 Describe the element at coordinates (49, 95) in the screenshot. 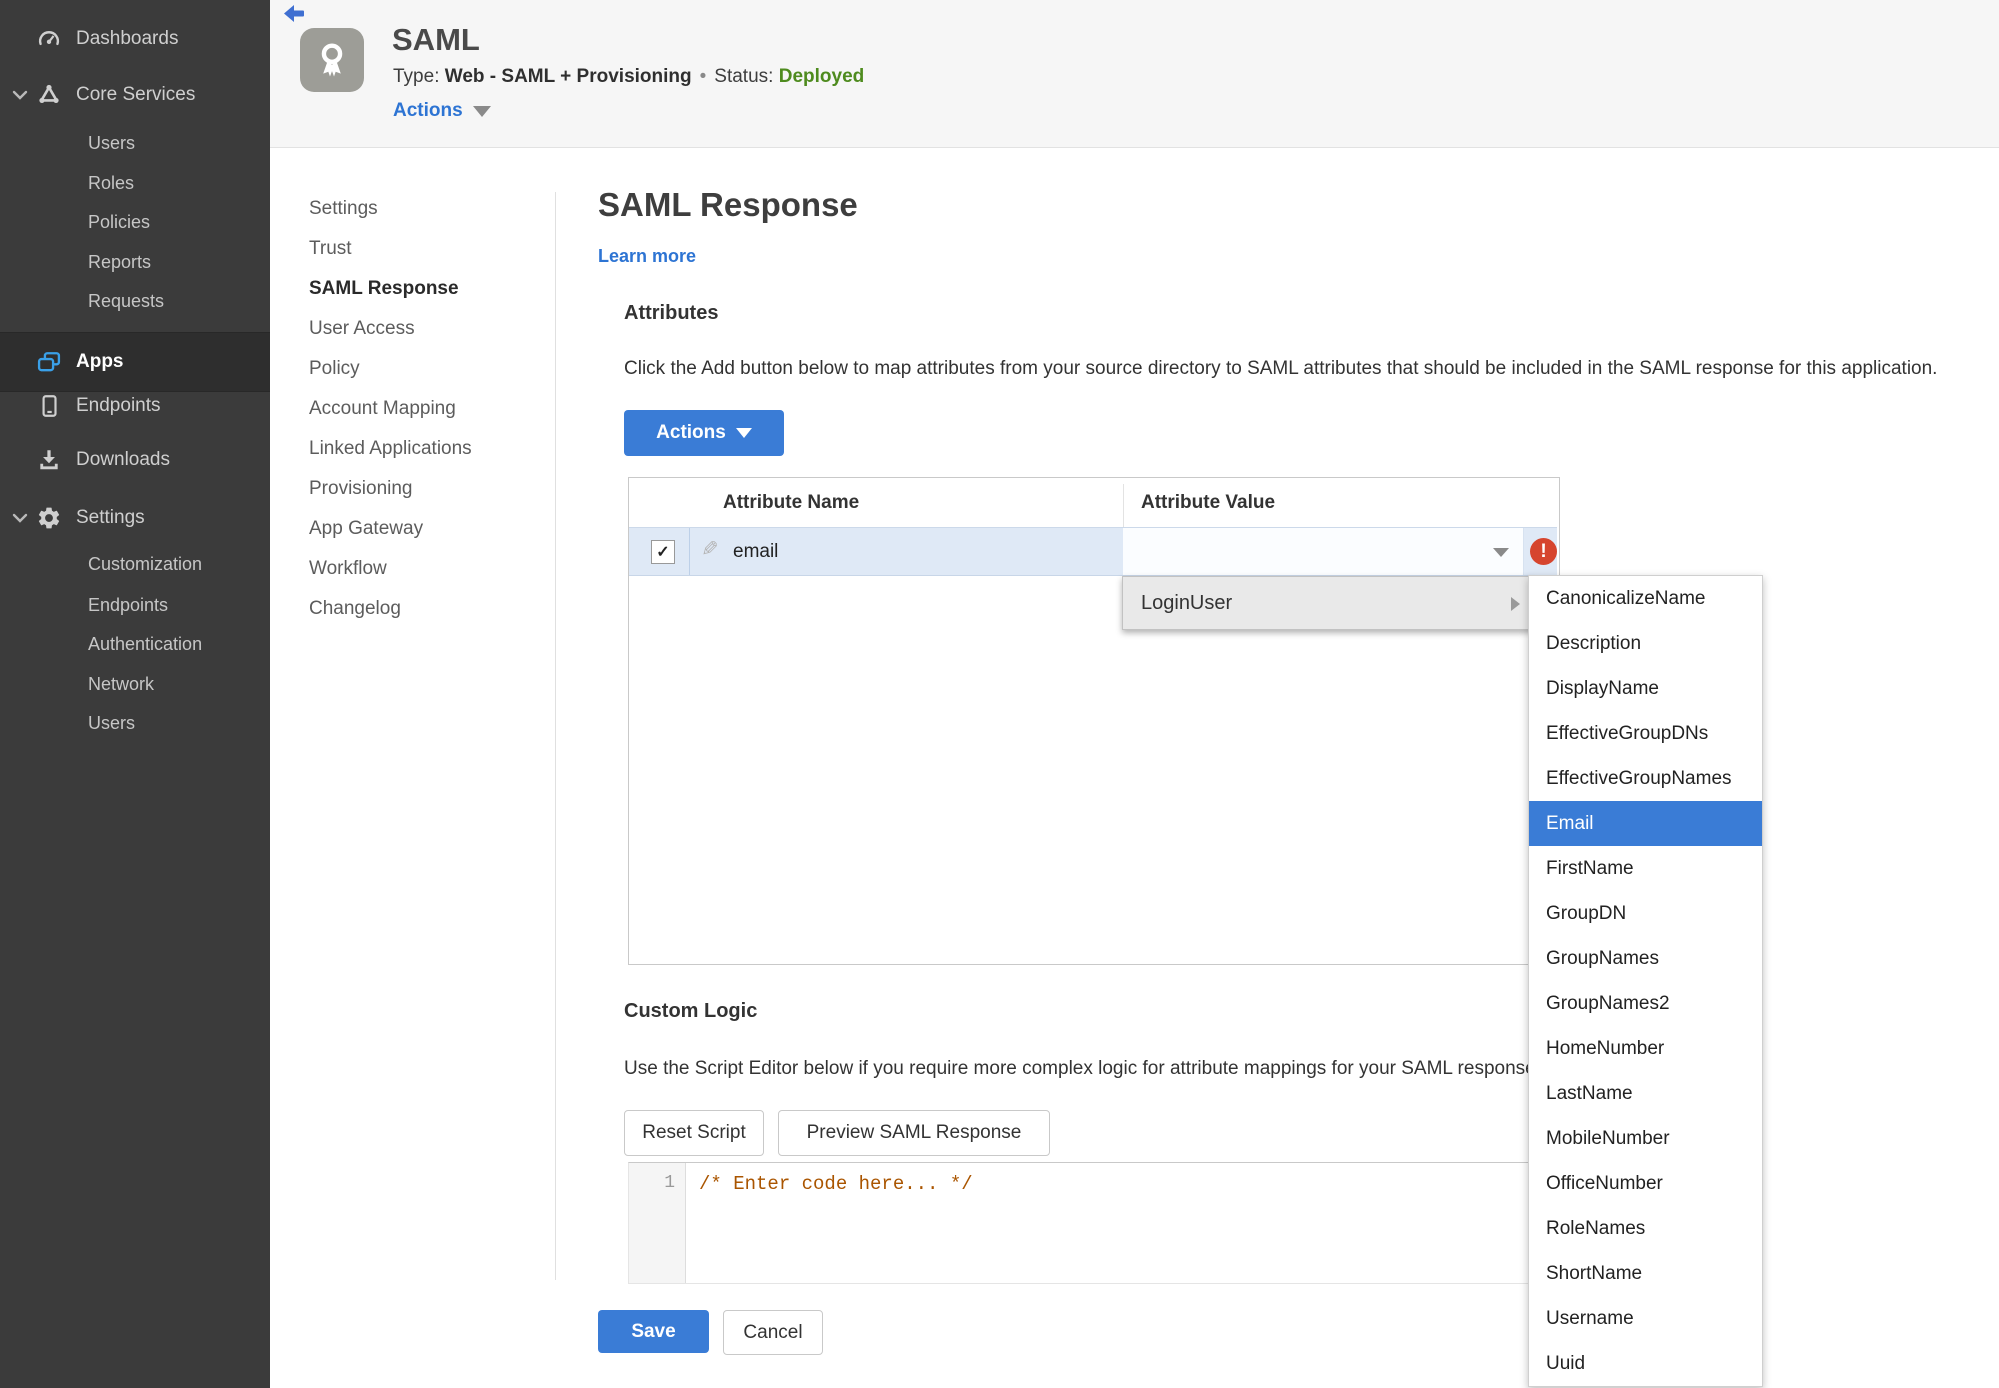

I see `core-services-icon` at that location.